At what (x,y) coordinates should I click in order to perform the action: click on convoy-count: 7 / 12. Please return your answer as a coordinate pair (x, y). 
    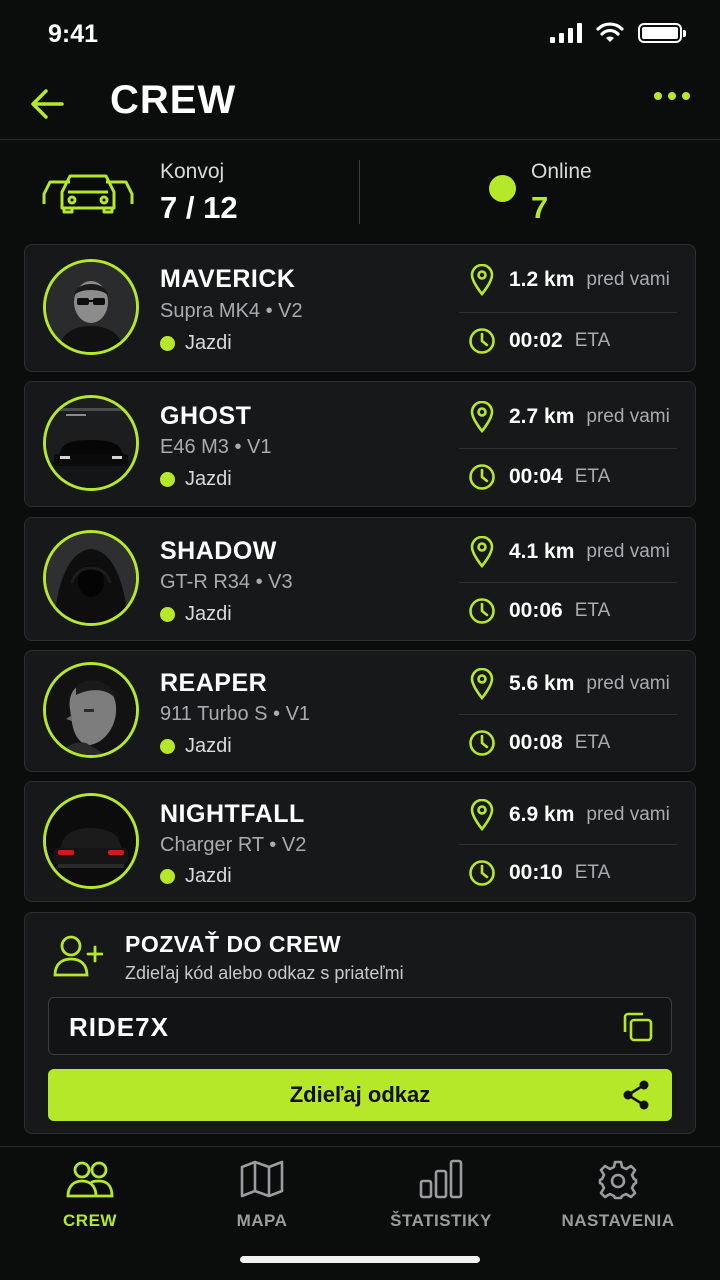
    Looking at the image, I should click on (199, 207).